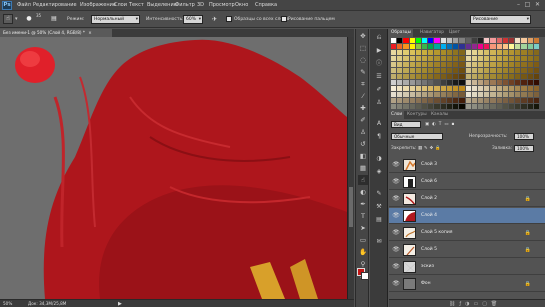 The image size is (545, 307). Describe the element at coordinates (363, 144) in the screenshot. I see `history-brush-tool-icon: ↺` at that location.